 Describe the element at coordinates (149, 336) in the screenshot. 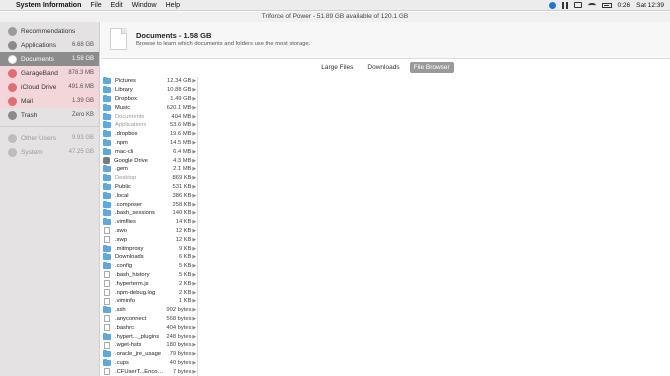

I see `file-row: .hypert..._plugins 248 bytes ▶` at that location.